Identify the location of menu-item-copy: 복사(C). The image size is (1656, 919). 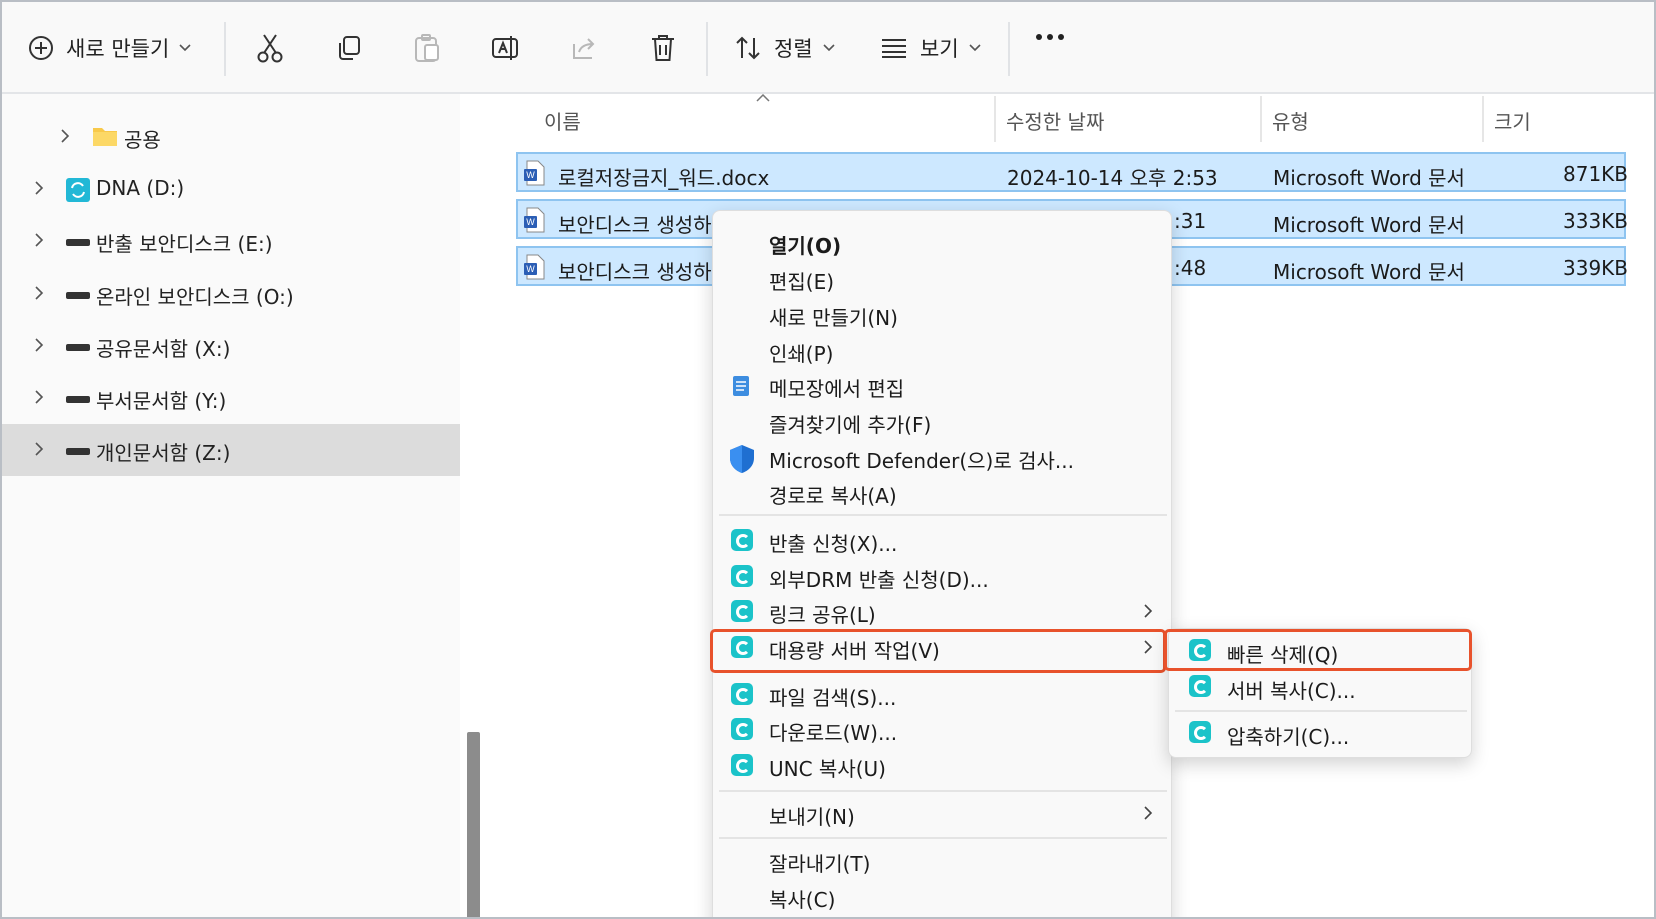
(943, 897).